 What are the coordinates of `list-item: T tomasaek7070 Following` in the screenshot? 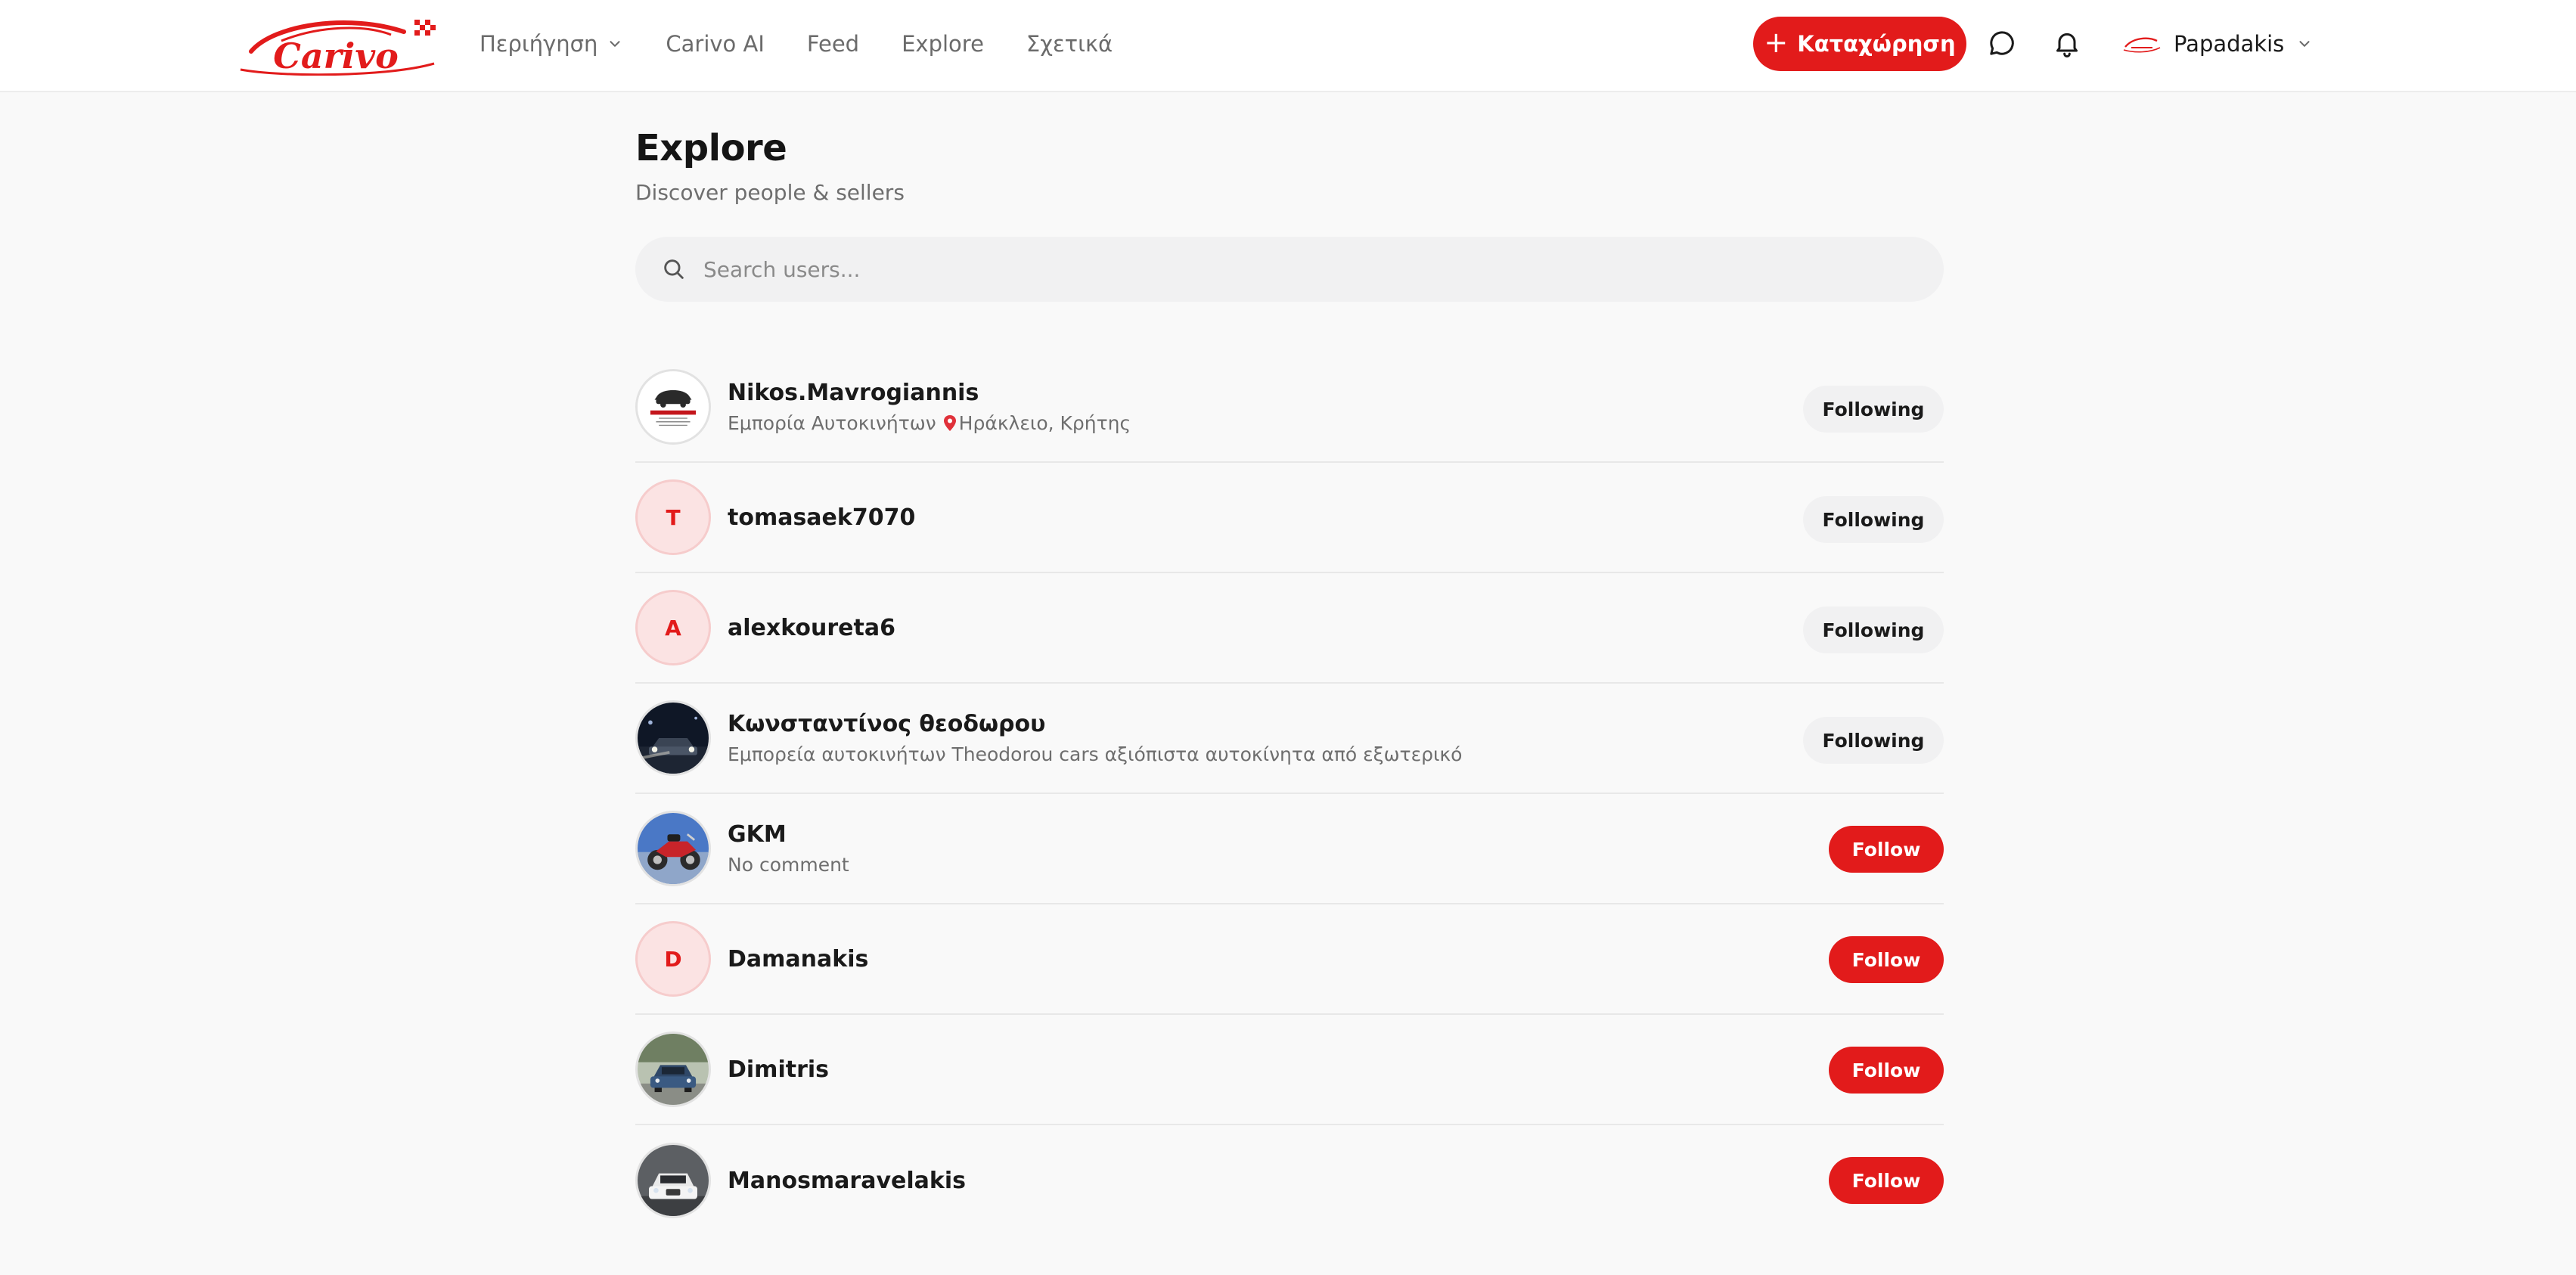 It's located at (1289, 518).